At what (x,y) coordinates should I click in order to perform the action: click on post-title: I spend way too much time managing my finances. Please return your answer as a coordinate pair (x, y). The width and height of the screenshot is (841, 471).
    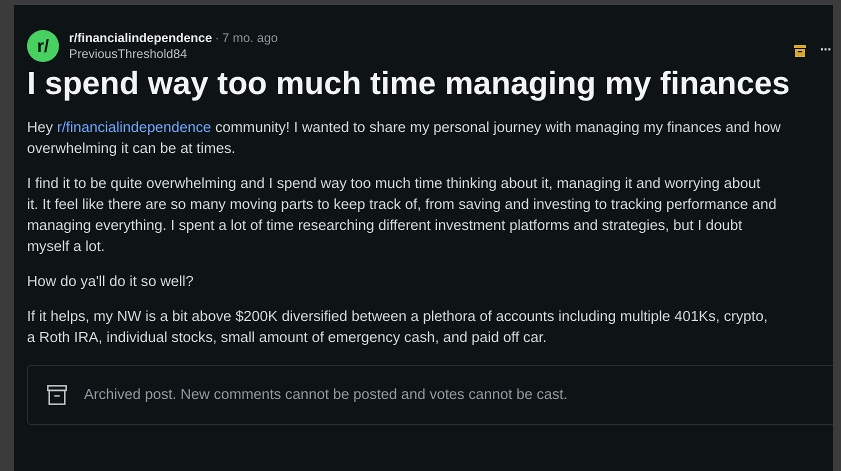
    Looking at the image, I should click on (409, 83).